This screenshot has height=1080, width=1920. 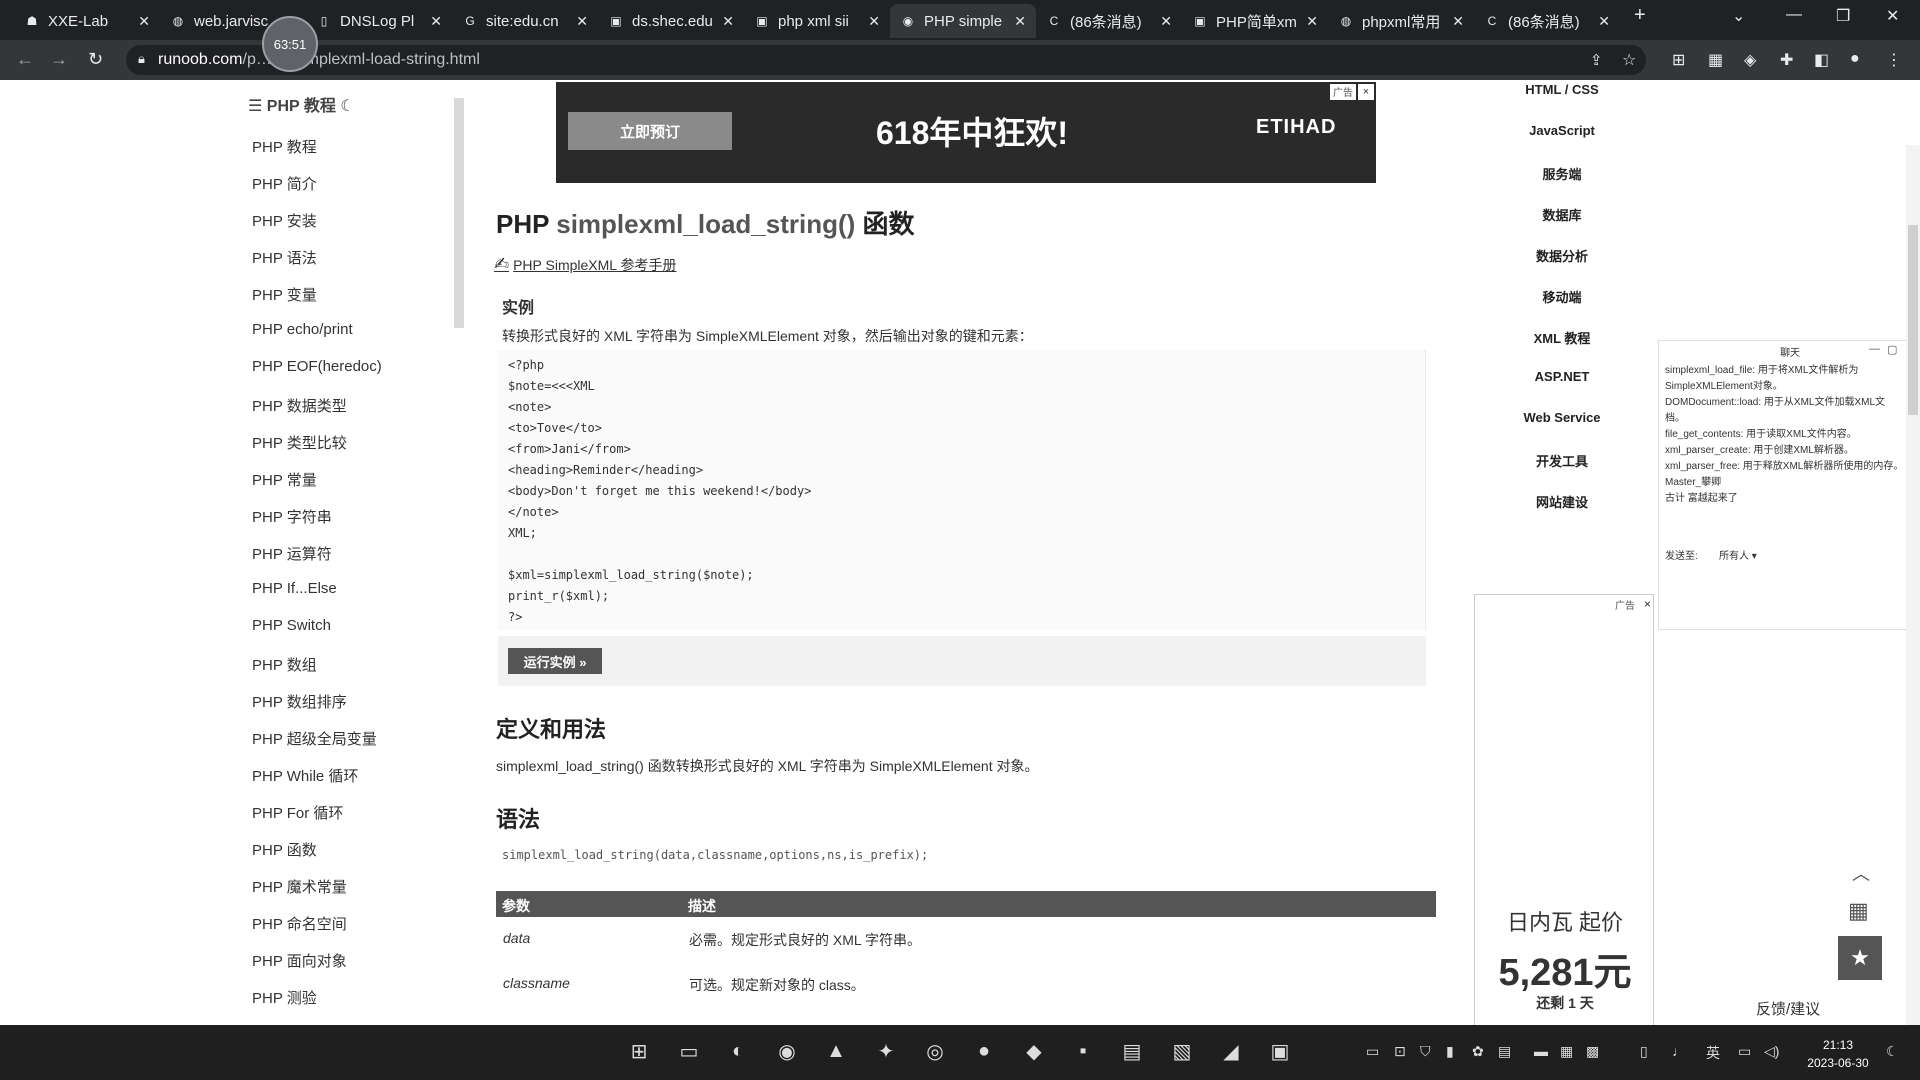 What do you see at coordinates (25, 59) in the screenshot?
I see `back-icon: ←` at bounding box center [25, 59].